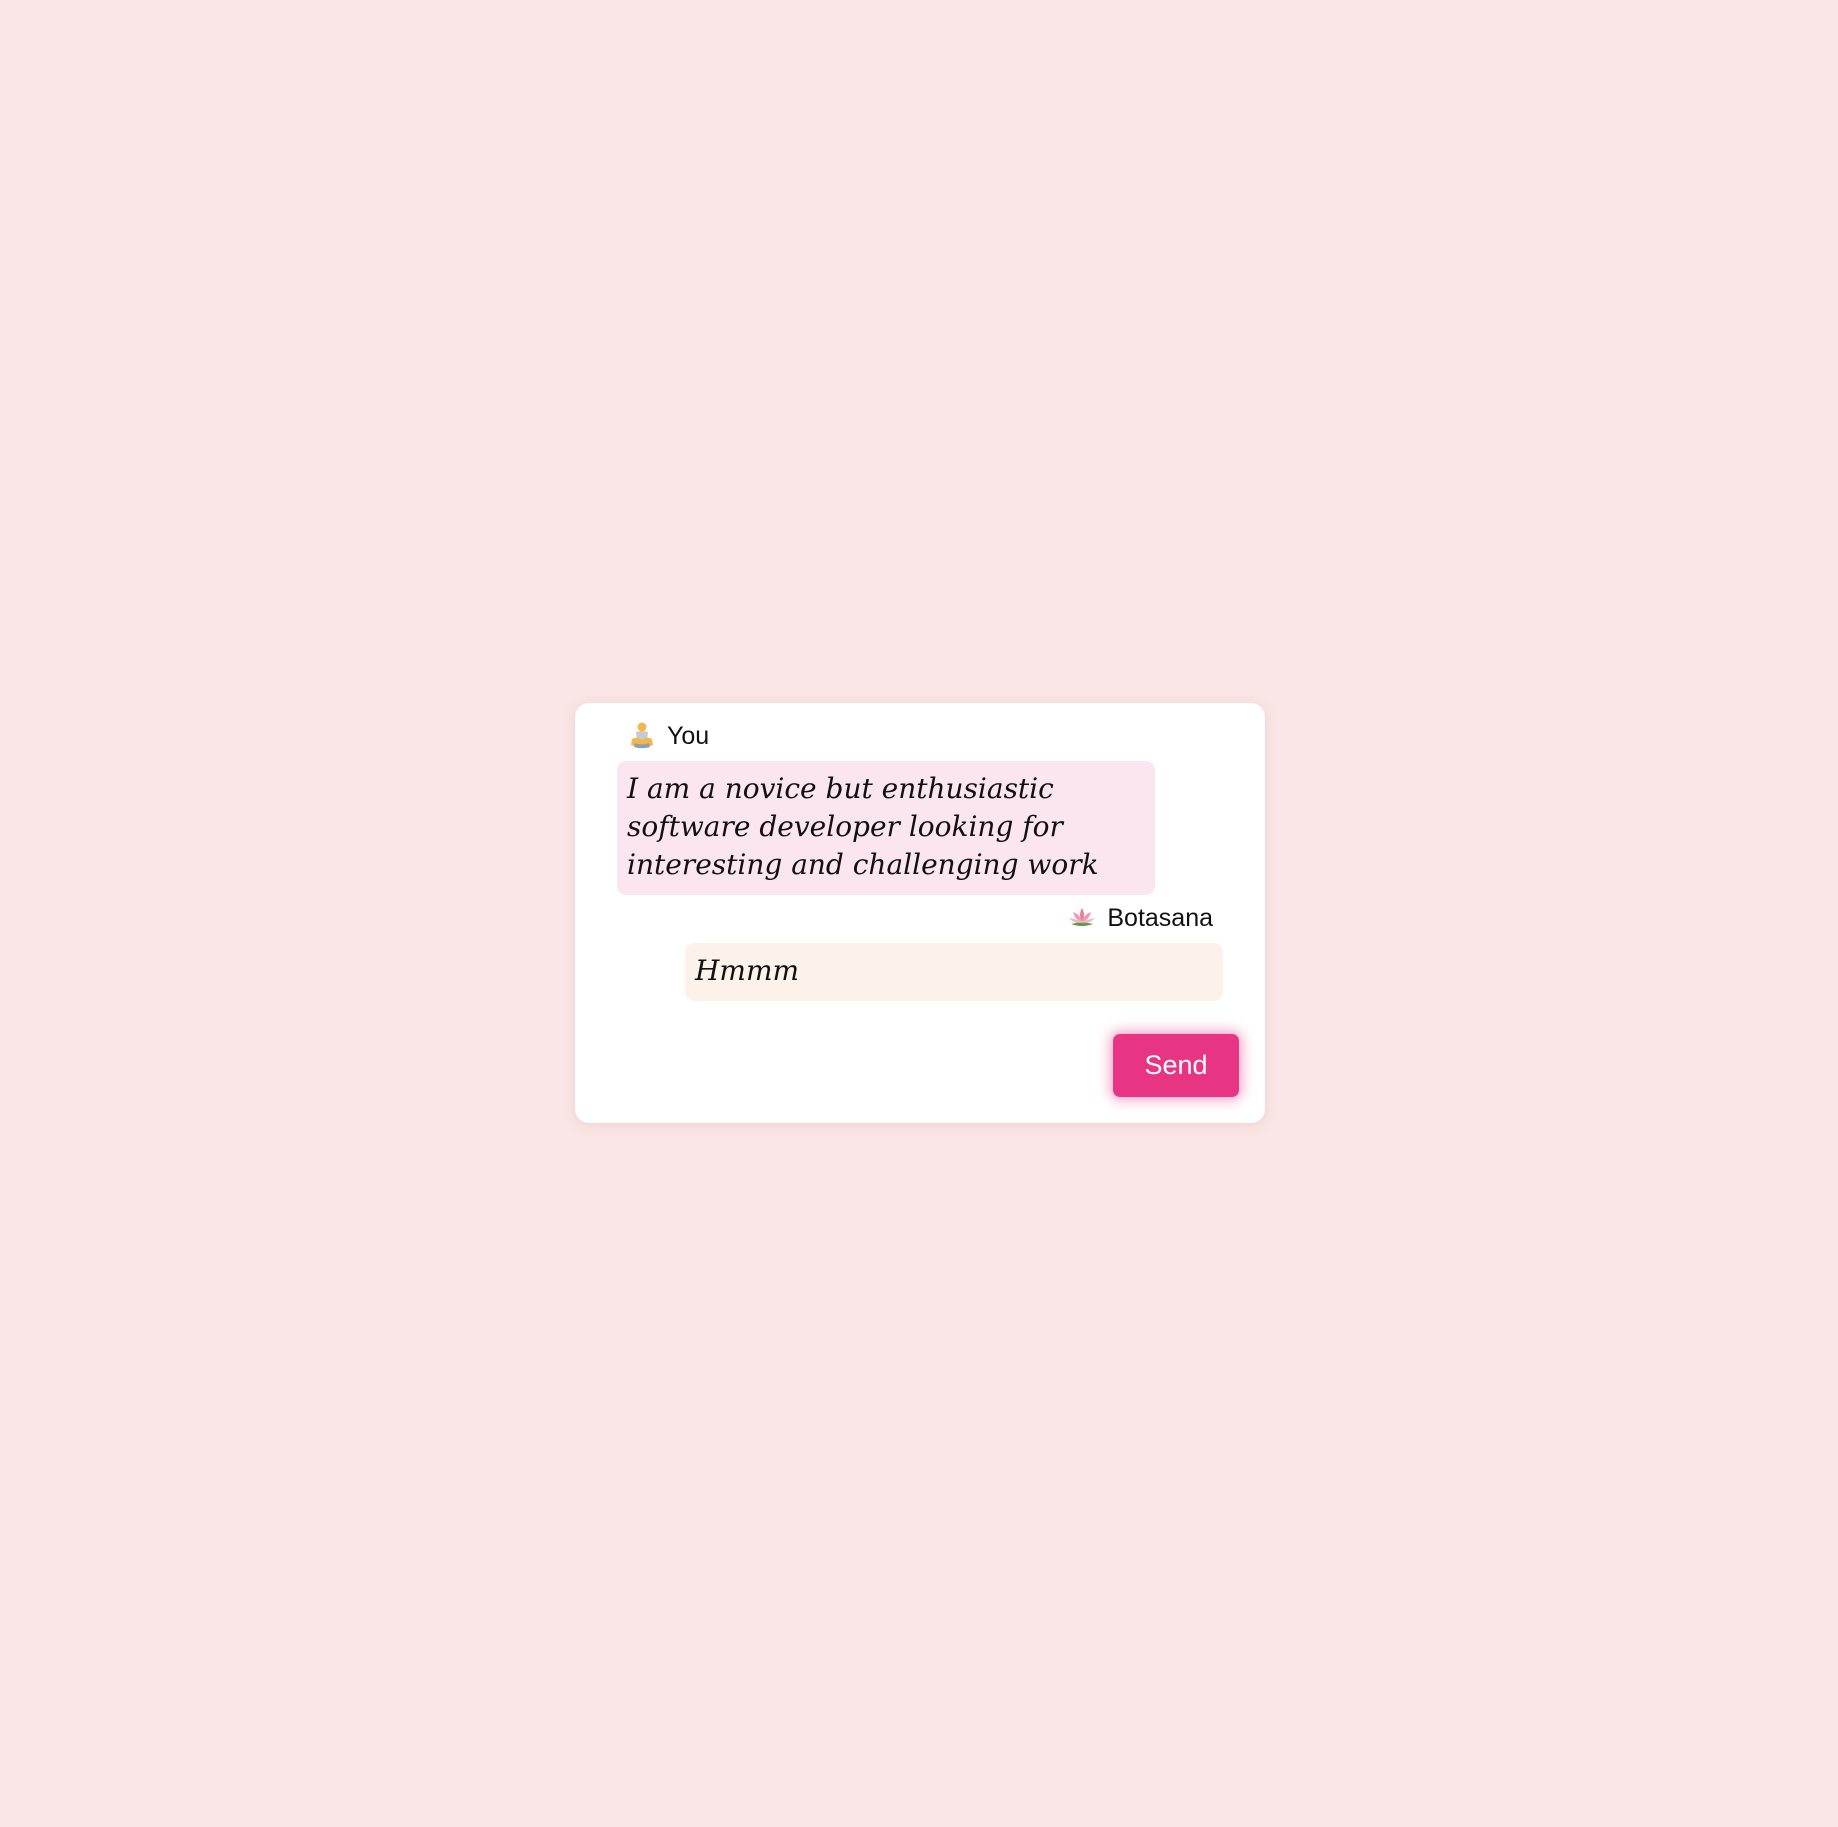 This screenshot has width=1838, height=1827. I want to click on sender-label-botasana: Botasana, so click(1140, 918).